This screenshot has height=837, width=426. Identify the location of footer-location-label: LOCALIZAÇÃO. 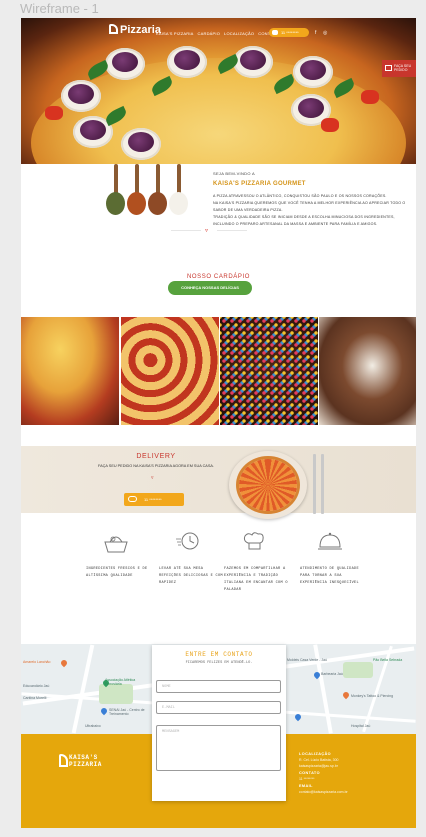
(315, 754).